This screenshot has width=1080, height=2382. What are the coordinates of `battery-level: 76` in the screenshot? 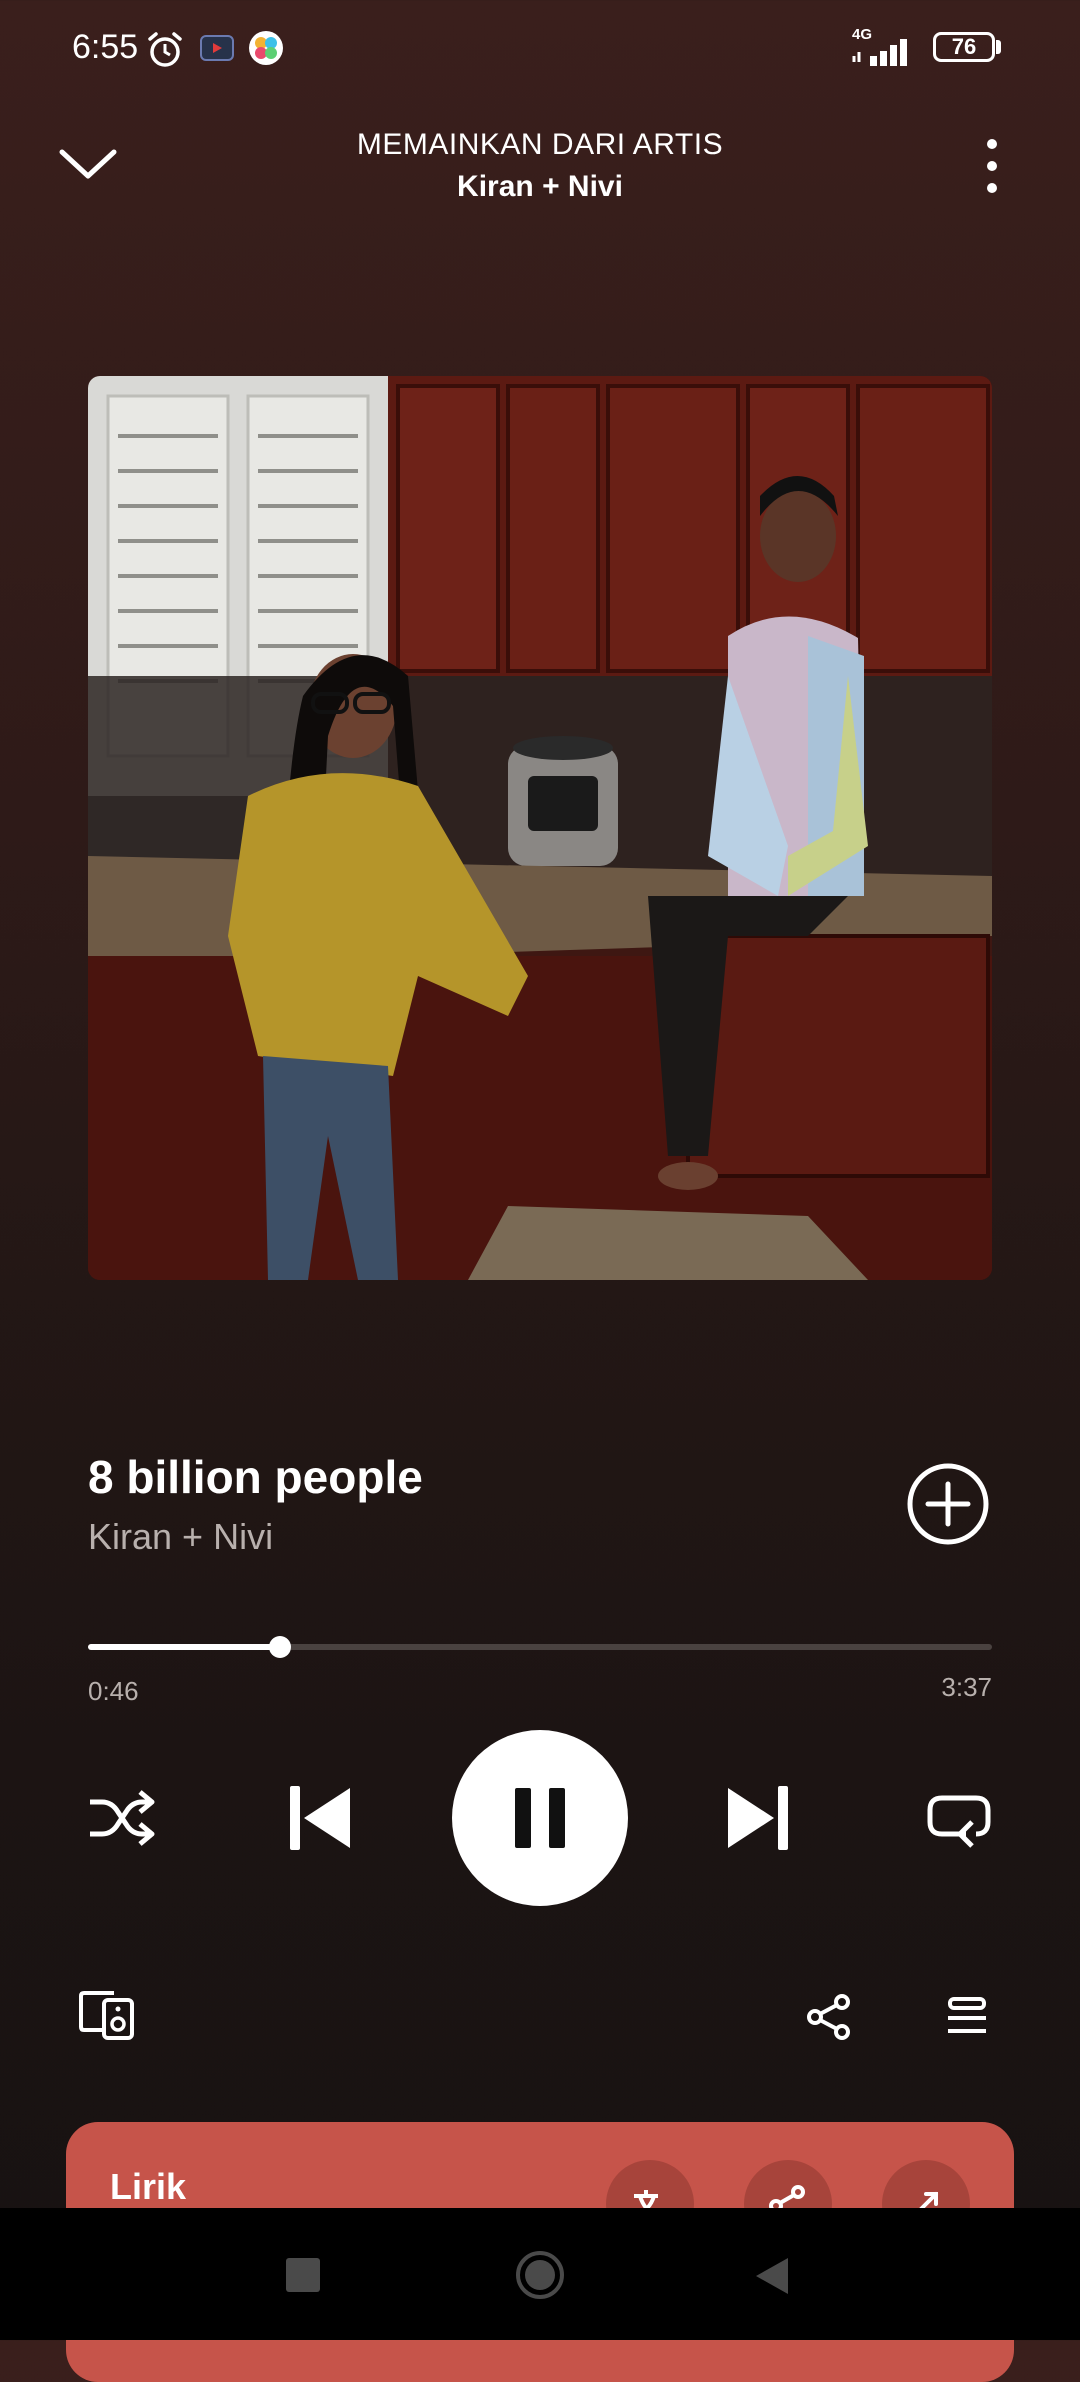 It's located at (964, 46).